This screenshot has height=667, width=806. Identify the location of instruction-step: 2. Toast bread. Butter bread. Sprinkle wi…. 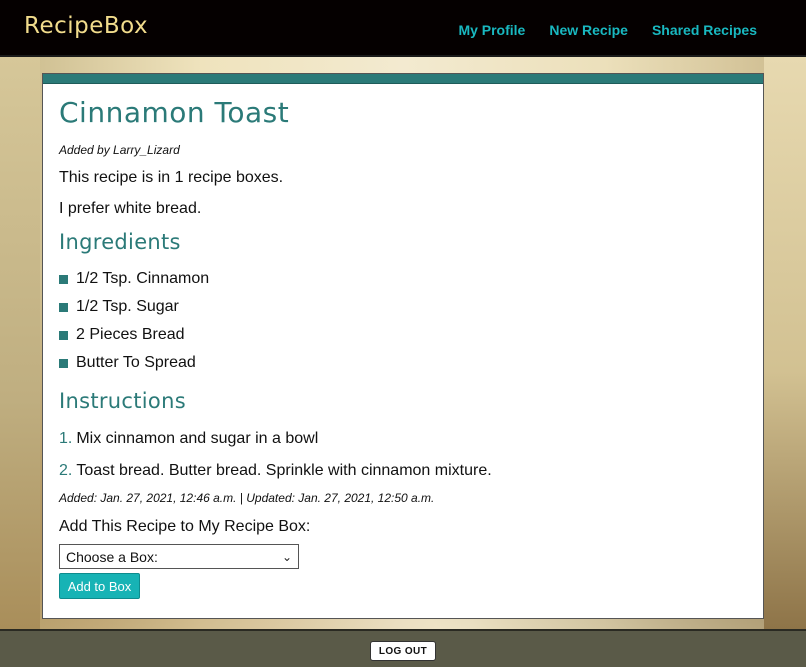
(403, 471).